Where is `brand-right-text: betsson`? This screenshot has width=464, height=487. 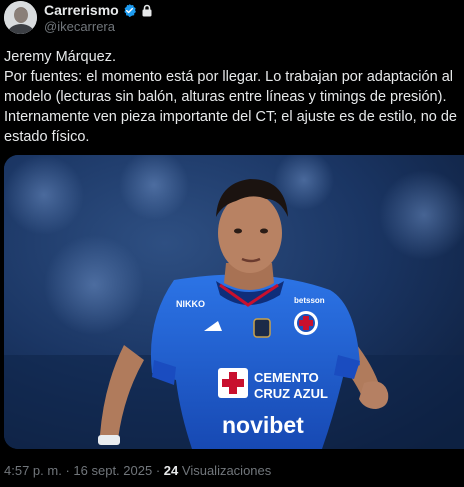 brand-right-text: betsson is located at coordinates (309, 300).